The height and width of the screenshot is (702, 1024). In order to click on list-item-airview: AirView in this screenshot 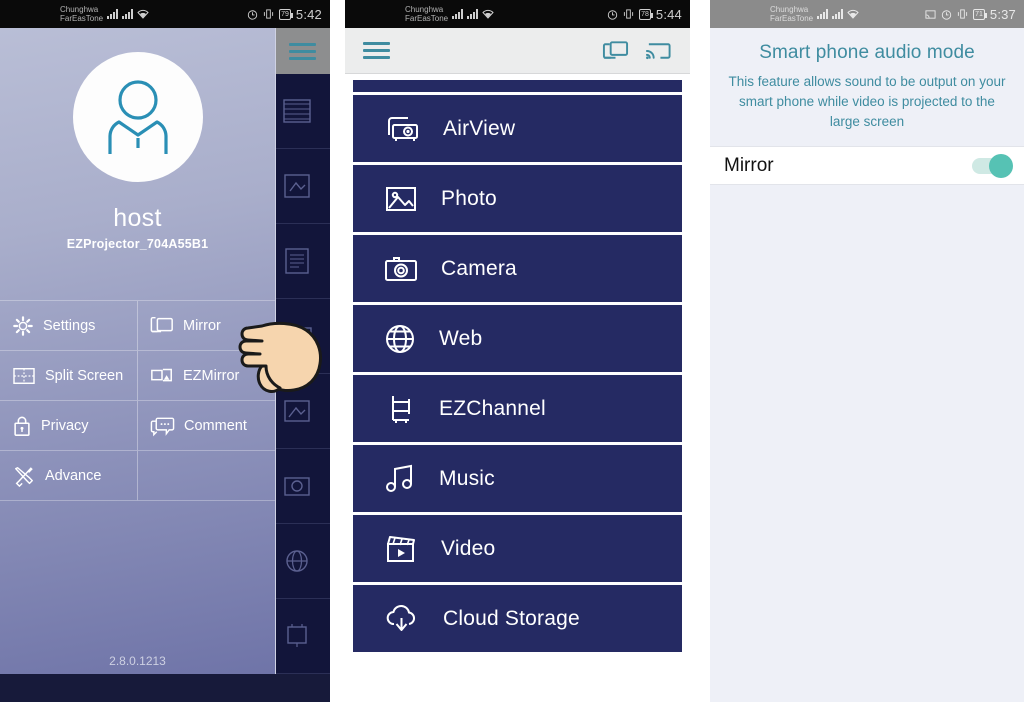, I will do `click(517, 128)`.